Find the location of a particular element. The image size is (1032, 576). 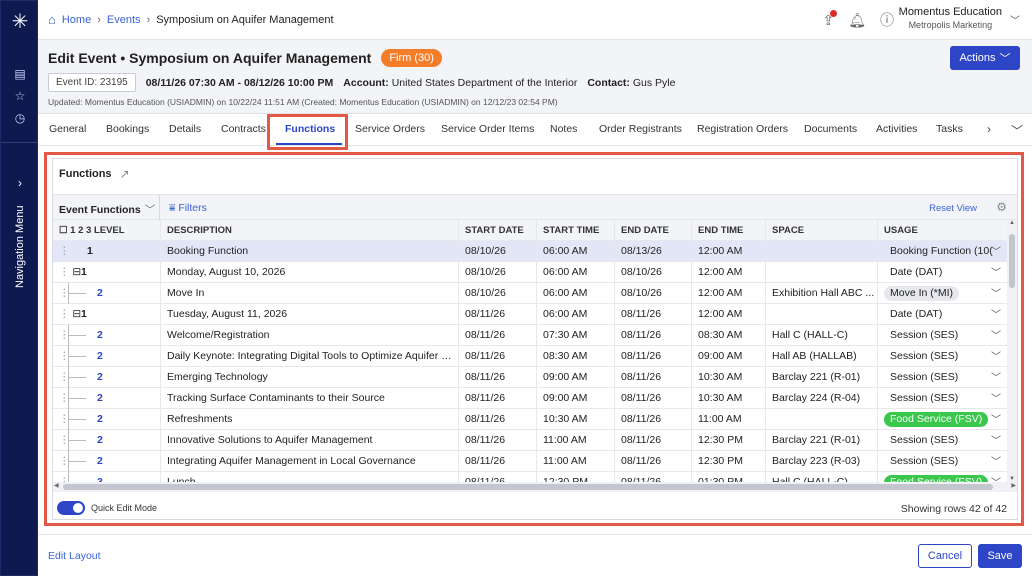

tab-registration-orders: Registration Orders is located at coordinates (742, 129).